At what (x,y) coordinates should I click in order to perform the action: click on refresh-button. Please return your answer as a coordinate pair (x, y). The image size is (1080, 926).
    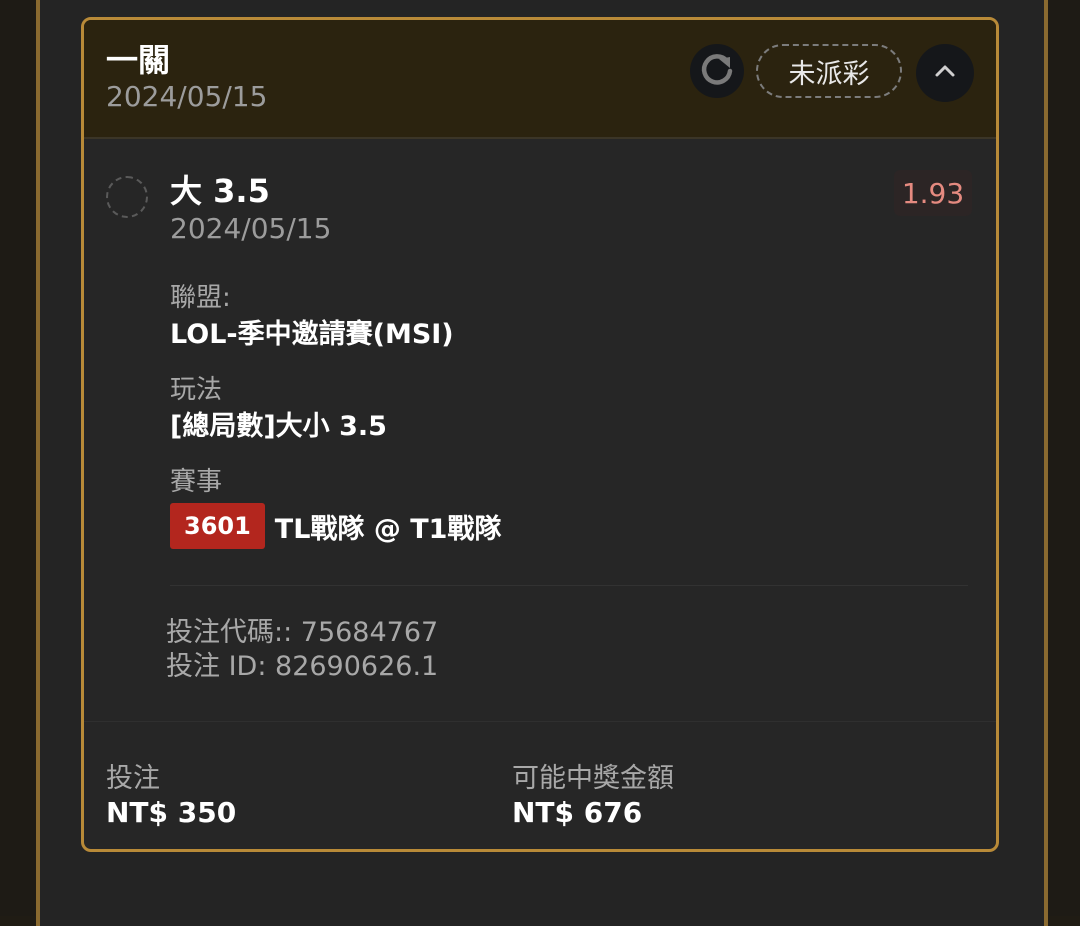
    Looking at the image, I should click on (717, 71).